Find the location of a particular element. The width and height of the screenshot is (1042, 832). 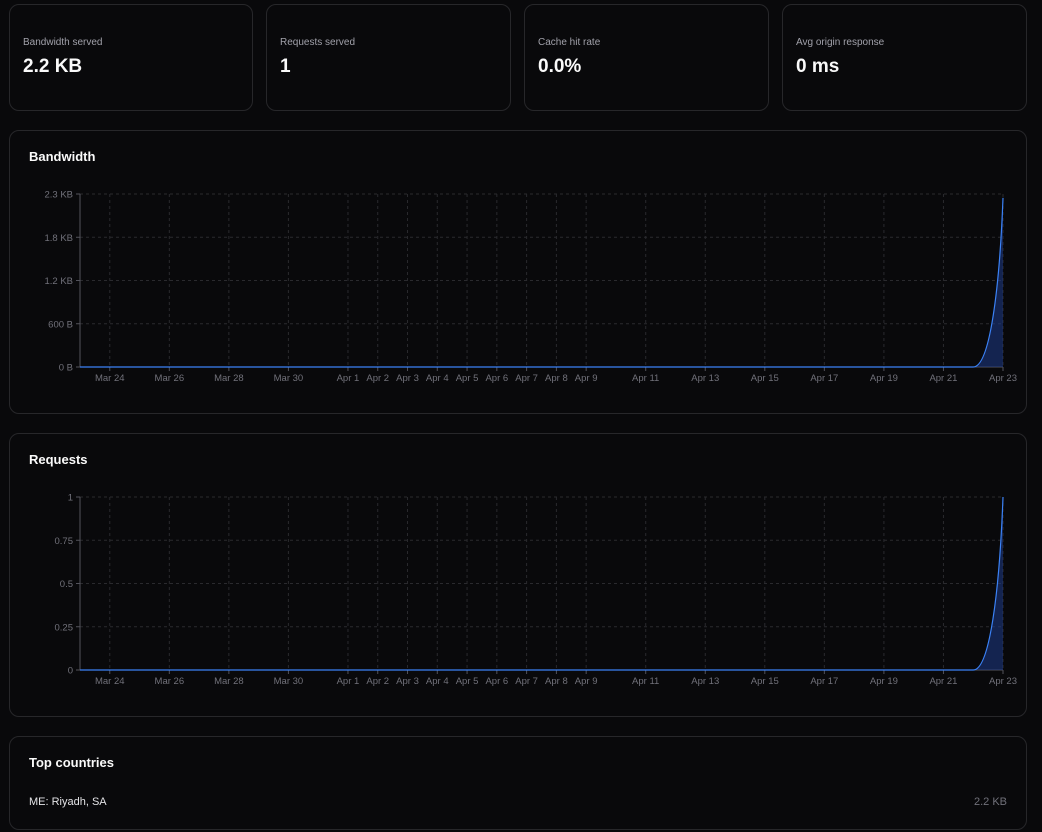

top-countries-card: Top countries ME: Riyadh, SA 2.2 KB is located at coordinates (518, 783).